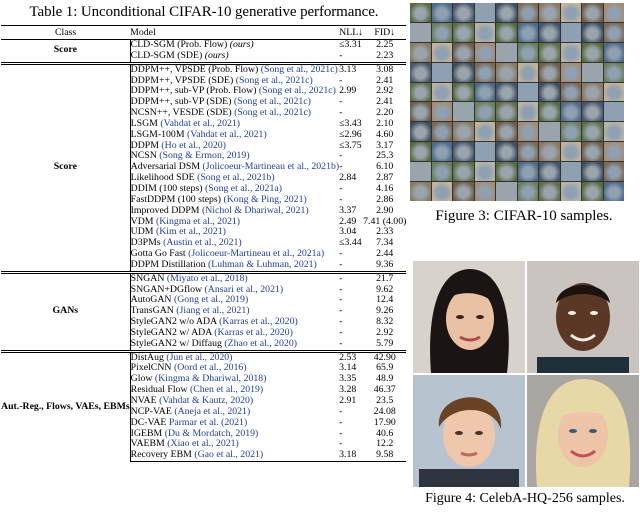 This screenshot has width=640, height=512. I want to click on nll-value: ≤2.96, so click(350, 134).